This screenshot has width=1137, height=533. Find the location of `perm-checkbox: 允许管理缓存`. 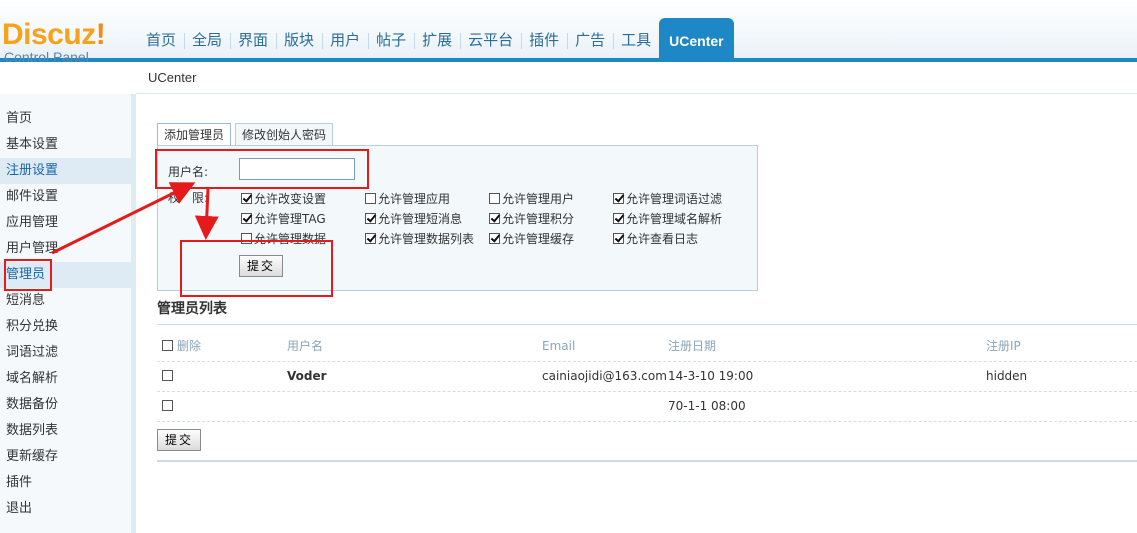

perm-checkbox: 允许管理缓存 is located at coordinates (531, 238).